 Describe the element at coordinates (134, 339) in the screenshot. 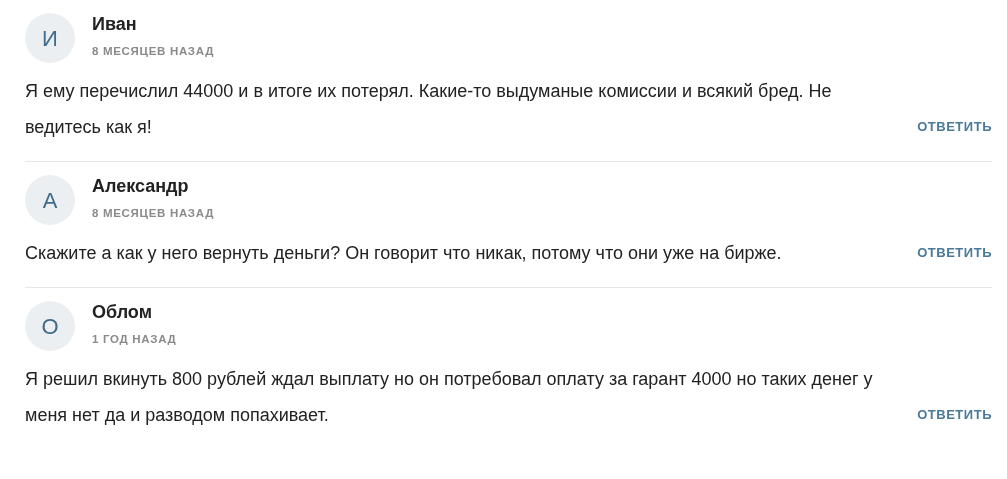

I see `comment-time: 1 ГОД НАЗАД` at that location.